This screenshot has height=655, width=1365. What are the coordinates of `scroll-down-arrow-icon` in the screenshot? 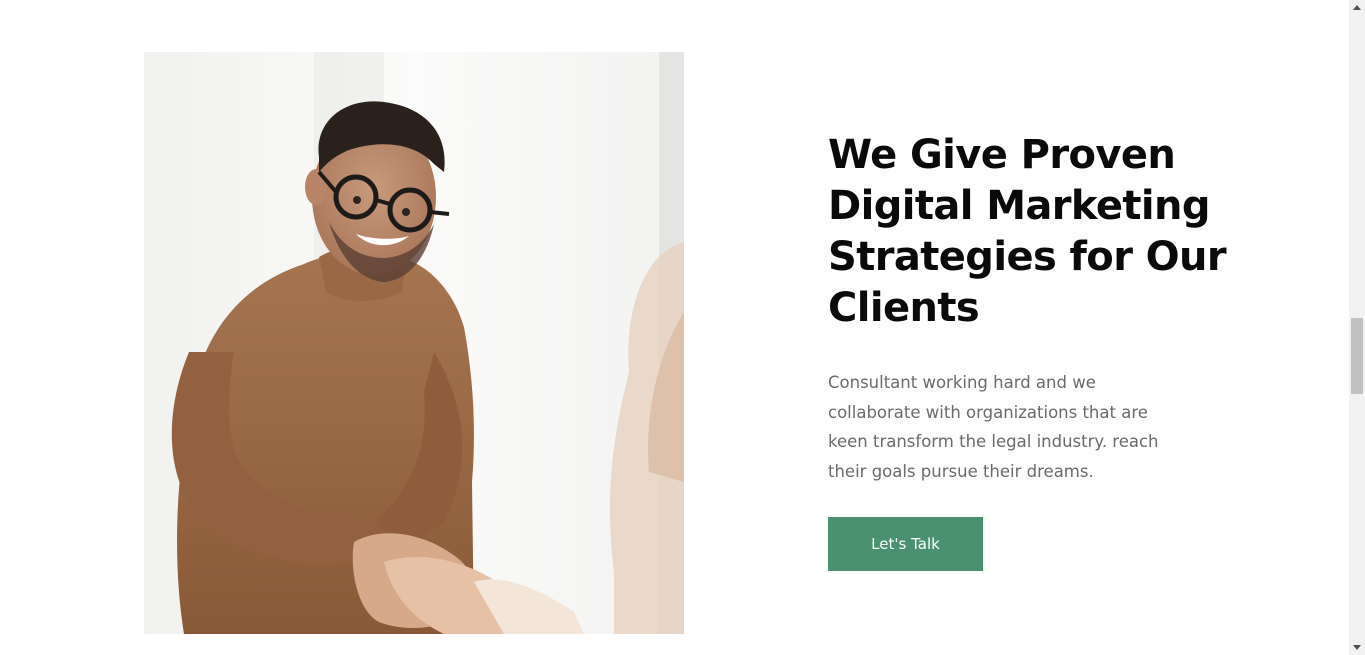 It's located at (1357, 647).